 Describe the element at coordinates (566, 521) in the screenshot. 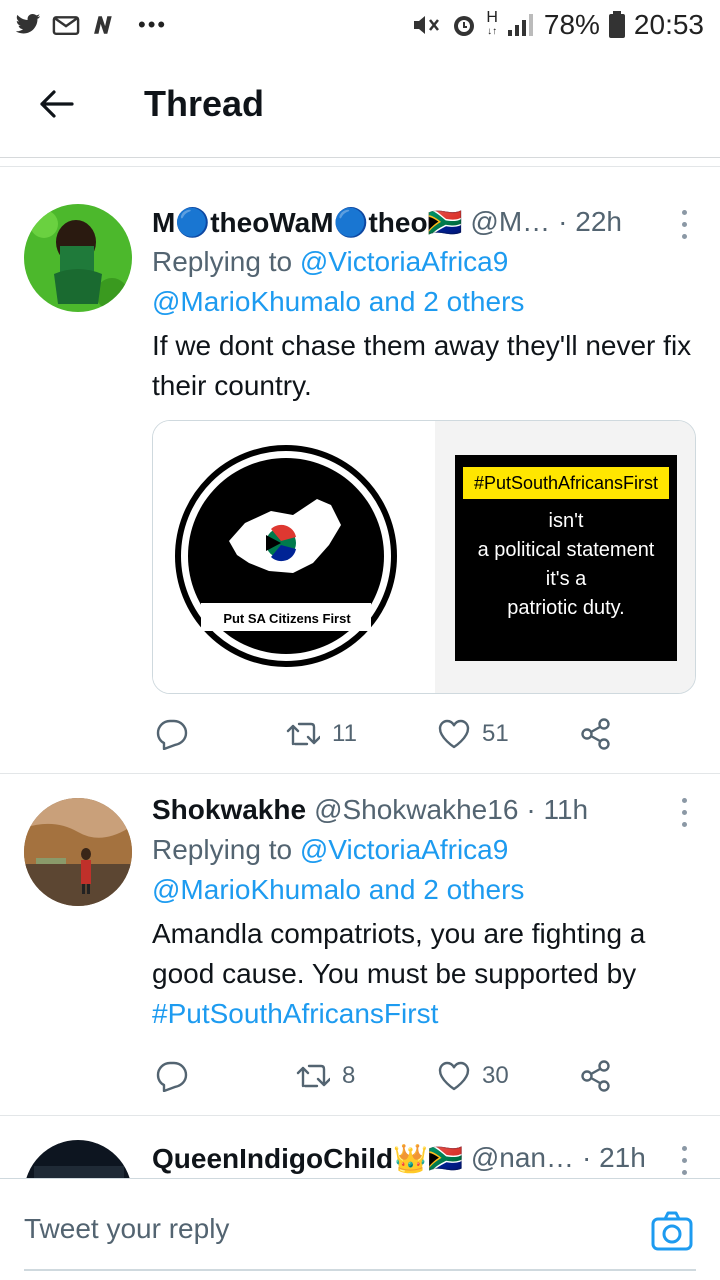

I see `quote-line: isn't` at that location.